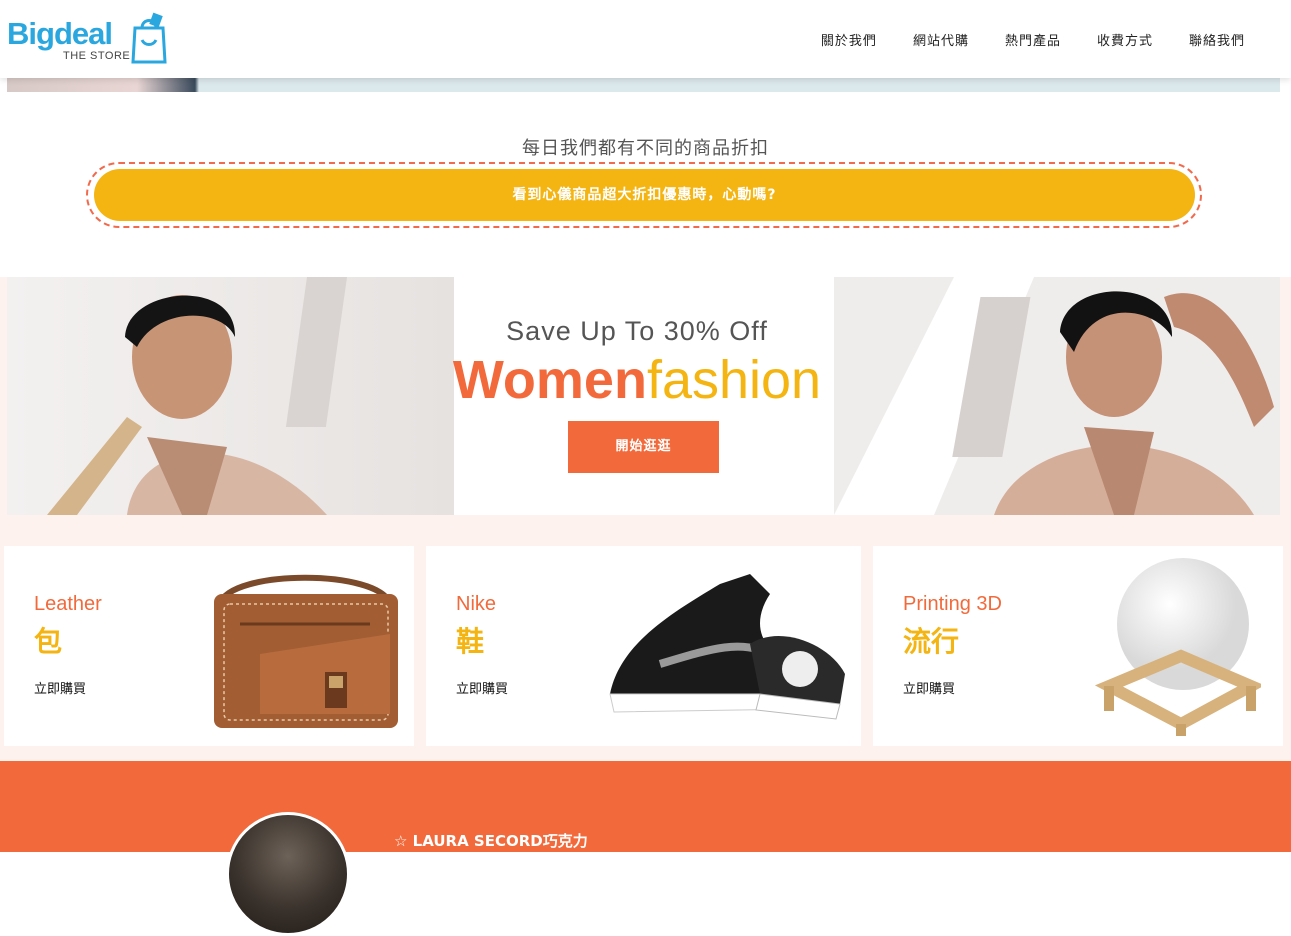 The width and height of the screenshot is (1291, 936). Describe the element at coordinates (1057, 396) in the screenshot. I see `model-image-right` at that location.